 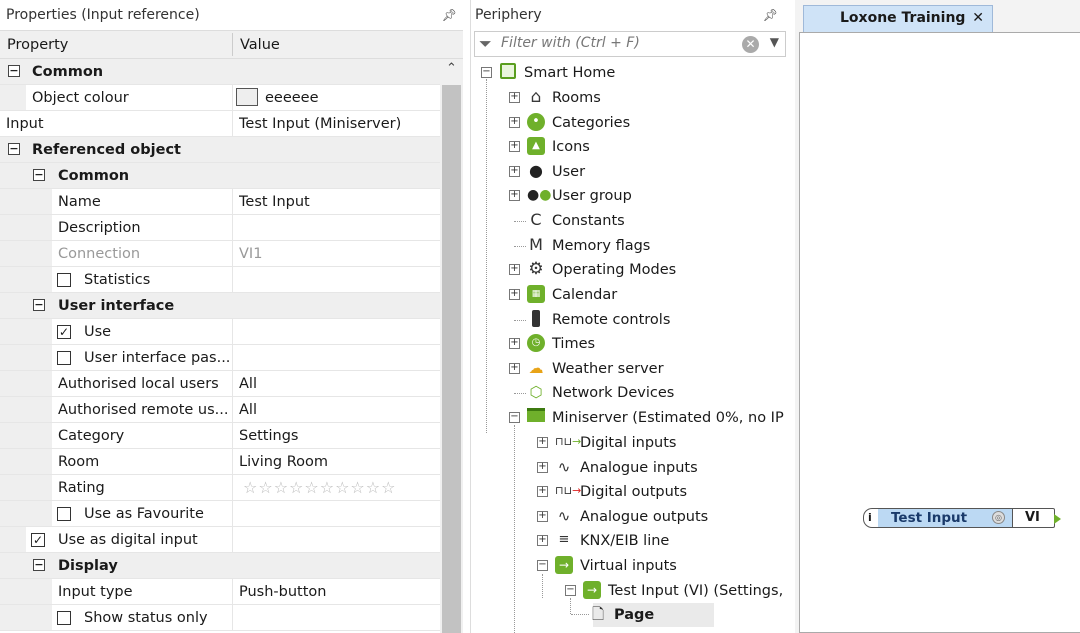 I want to click on property-value: Living Room, so click(x=339, y=462).